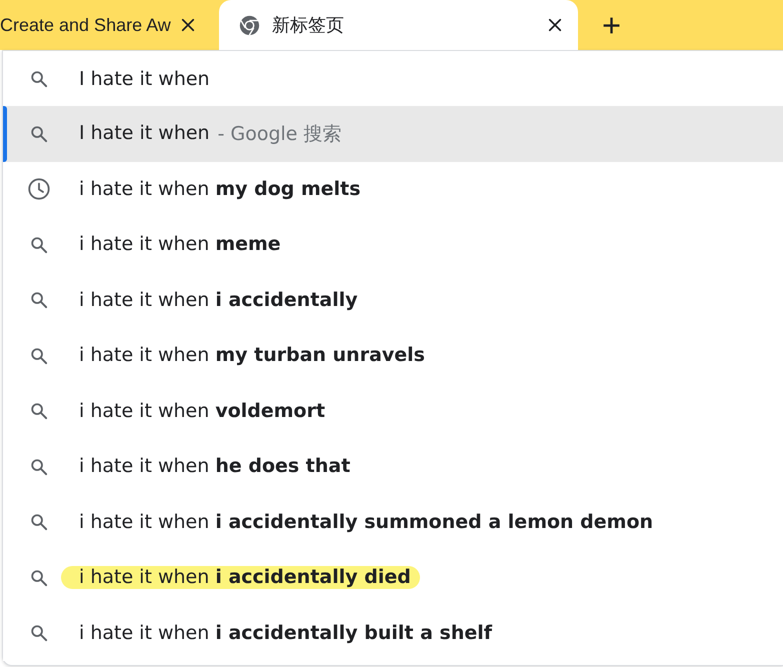 This screenshot has width=783, height=667. Describe the element at coordinates (308, 25) in the screenshot. I see `tab-title: 新标签页` at that location.